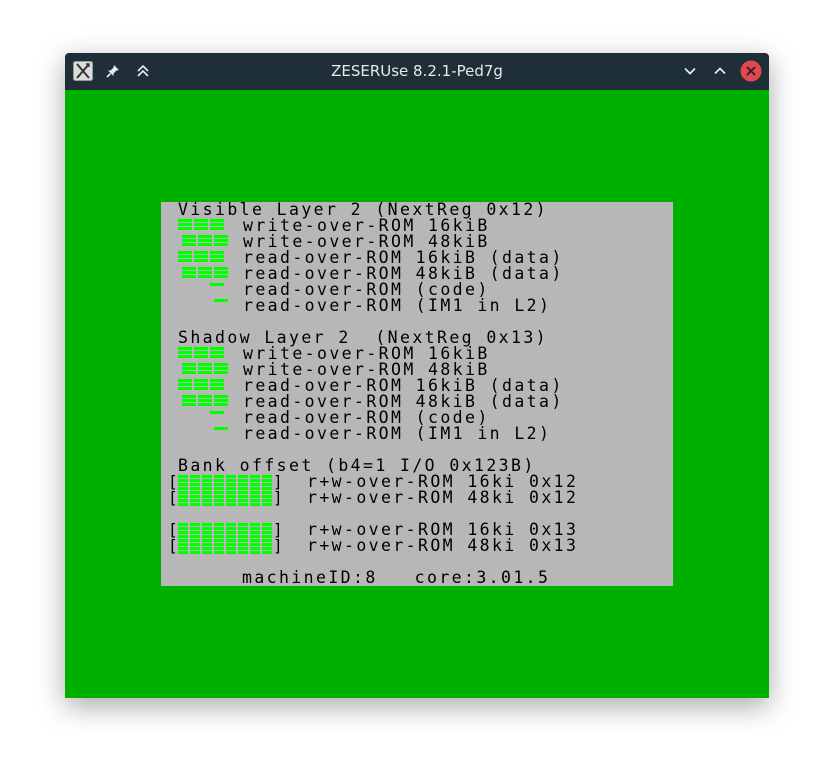 The width and height of the screenshot is (834, 775). What do you see at coordinates (720, 71) in the screenshot?
I see `maximize-button` at bounding box center [720, 71].